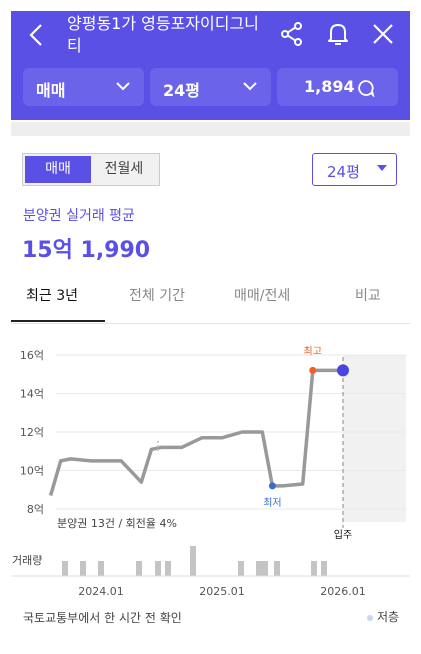  Describe the element at coordinates (366, 88) in the screenshot. I see `chat-bubble-icon` at that location.